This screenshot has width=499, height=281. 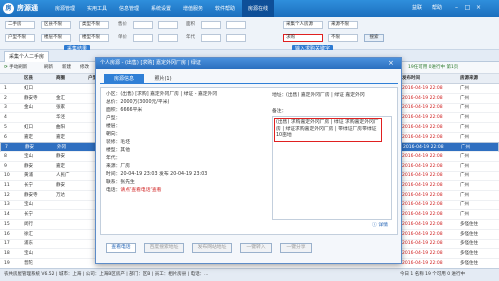 I want to click on detail-field-key: 朝向：, so click(x=113, y=134).